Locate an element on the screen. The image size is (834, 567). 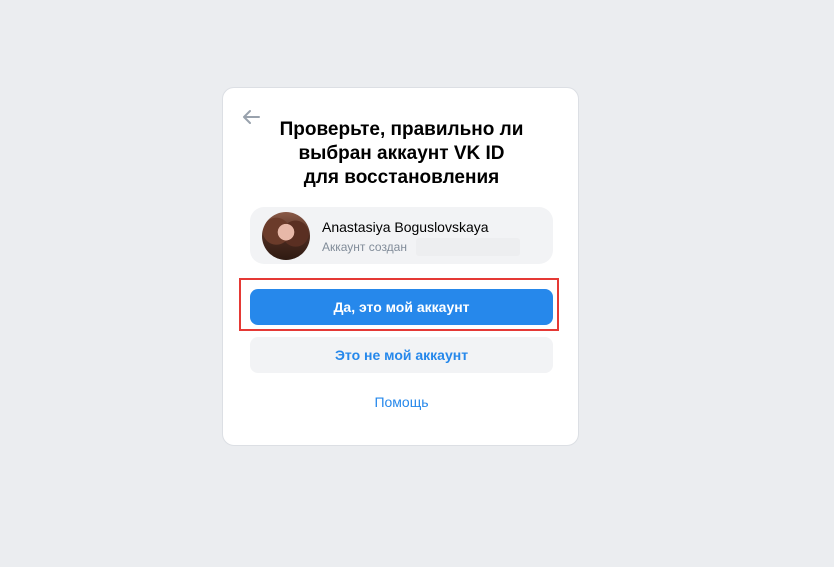
dialog-title-line: Проверьте, правильно ли is located at coordinates (401, 129).